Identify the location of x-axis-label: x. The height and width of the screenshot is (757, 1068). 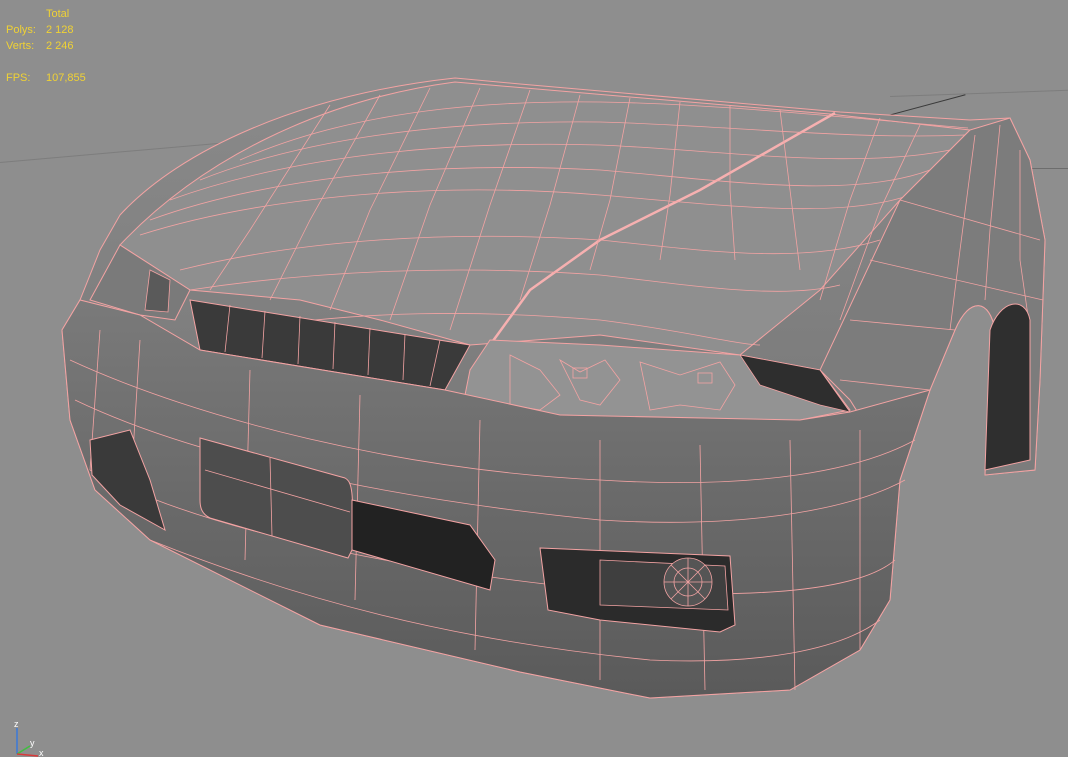
(41, 752).